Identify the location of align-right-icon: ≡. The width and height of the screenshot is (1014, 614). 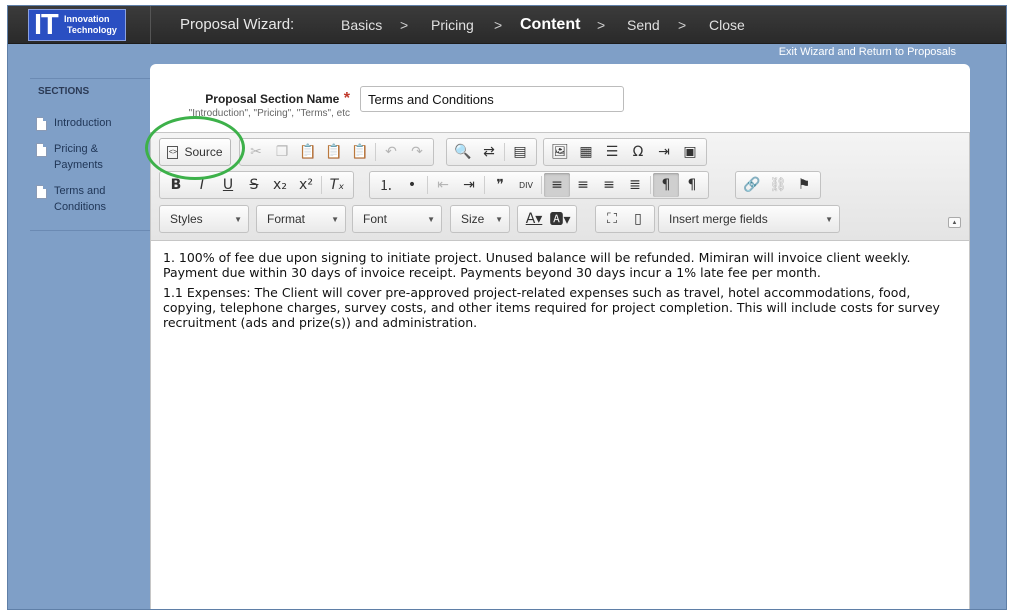
(609, 185).